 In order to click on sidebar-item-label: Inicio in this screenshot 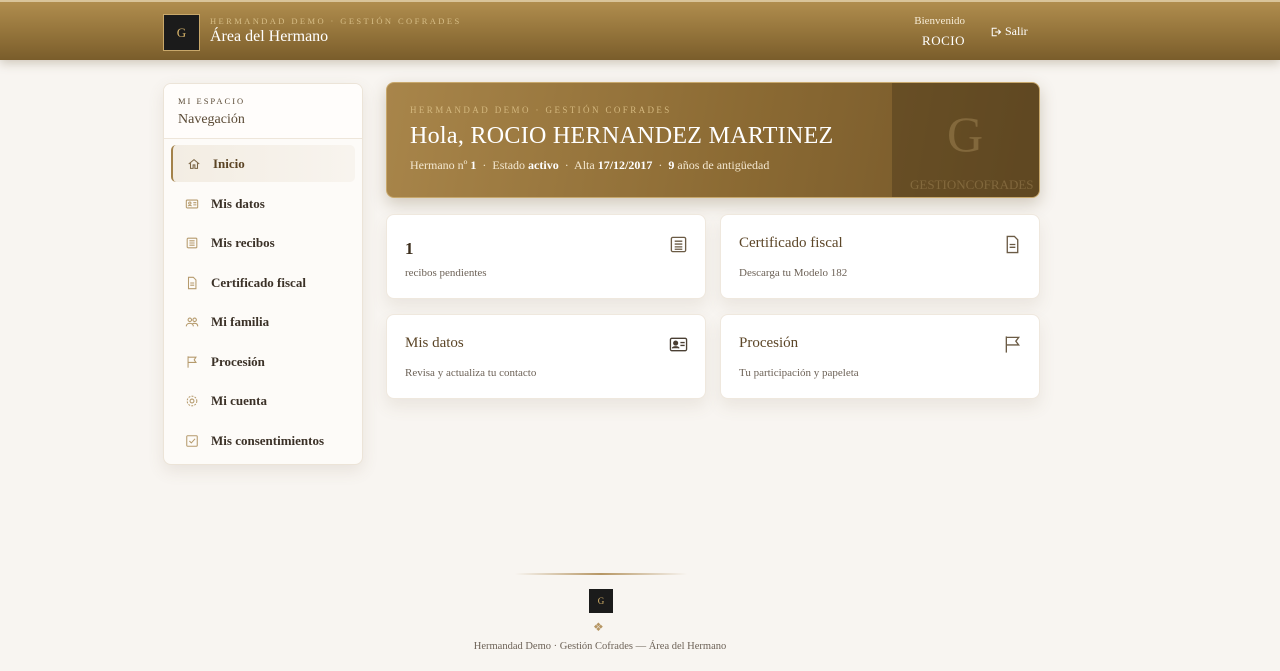, I will do `click(229, 163)`.